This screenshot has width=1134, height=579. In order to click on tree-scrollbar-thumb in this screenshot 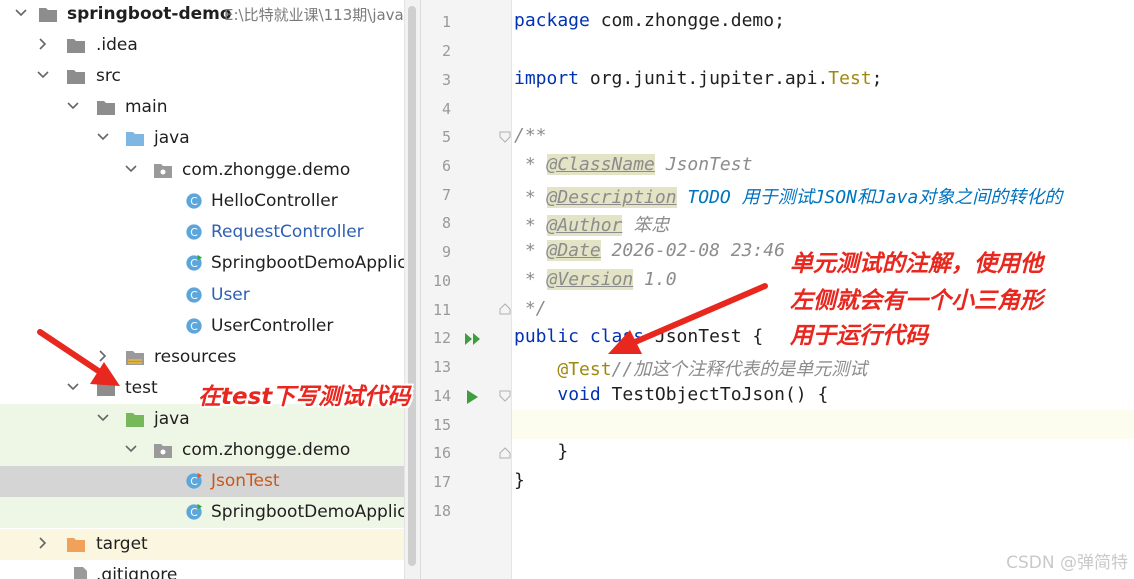, I will do `click(412, 286)`.